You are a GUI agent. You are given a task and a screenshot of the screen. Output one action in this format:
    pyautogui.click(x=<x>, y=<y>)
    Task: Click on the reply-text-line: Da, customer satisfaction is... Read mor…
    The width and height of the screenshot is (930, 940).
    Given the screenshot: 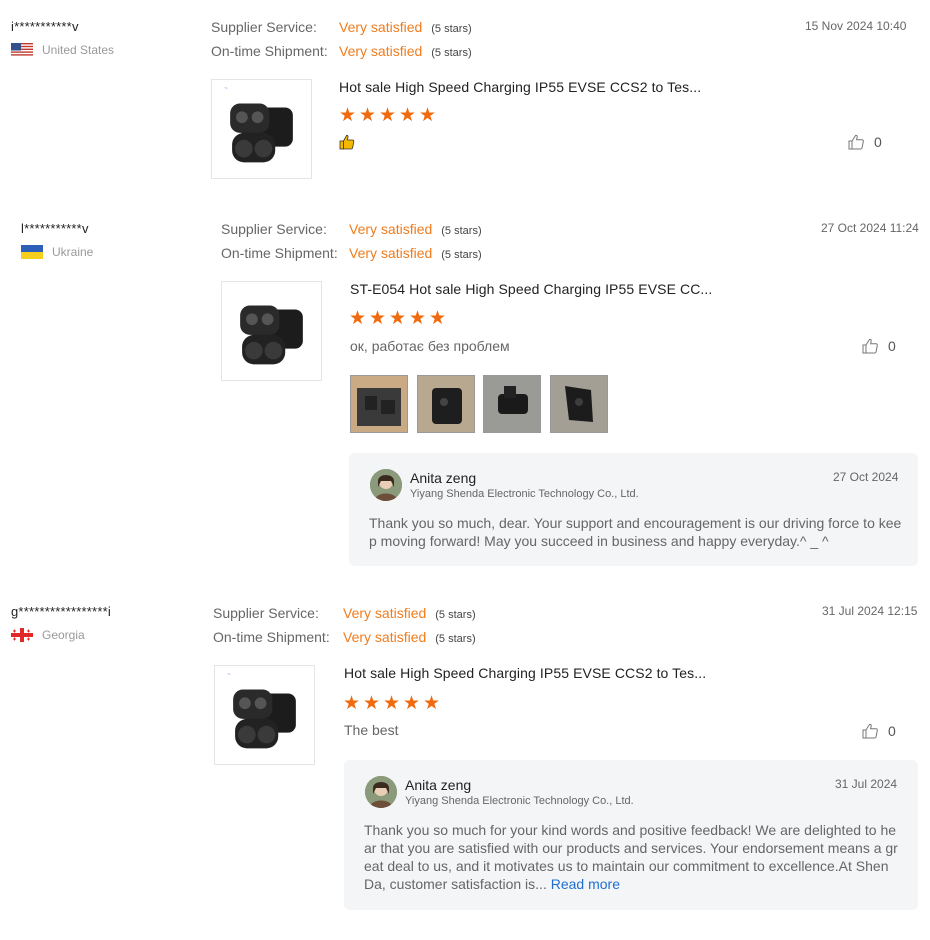 What is the action you would take?
    pyautogui.click(x=631, y=884)
    